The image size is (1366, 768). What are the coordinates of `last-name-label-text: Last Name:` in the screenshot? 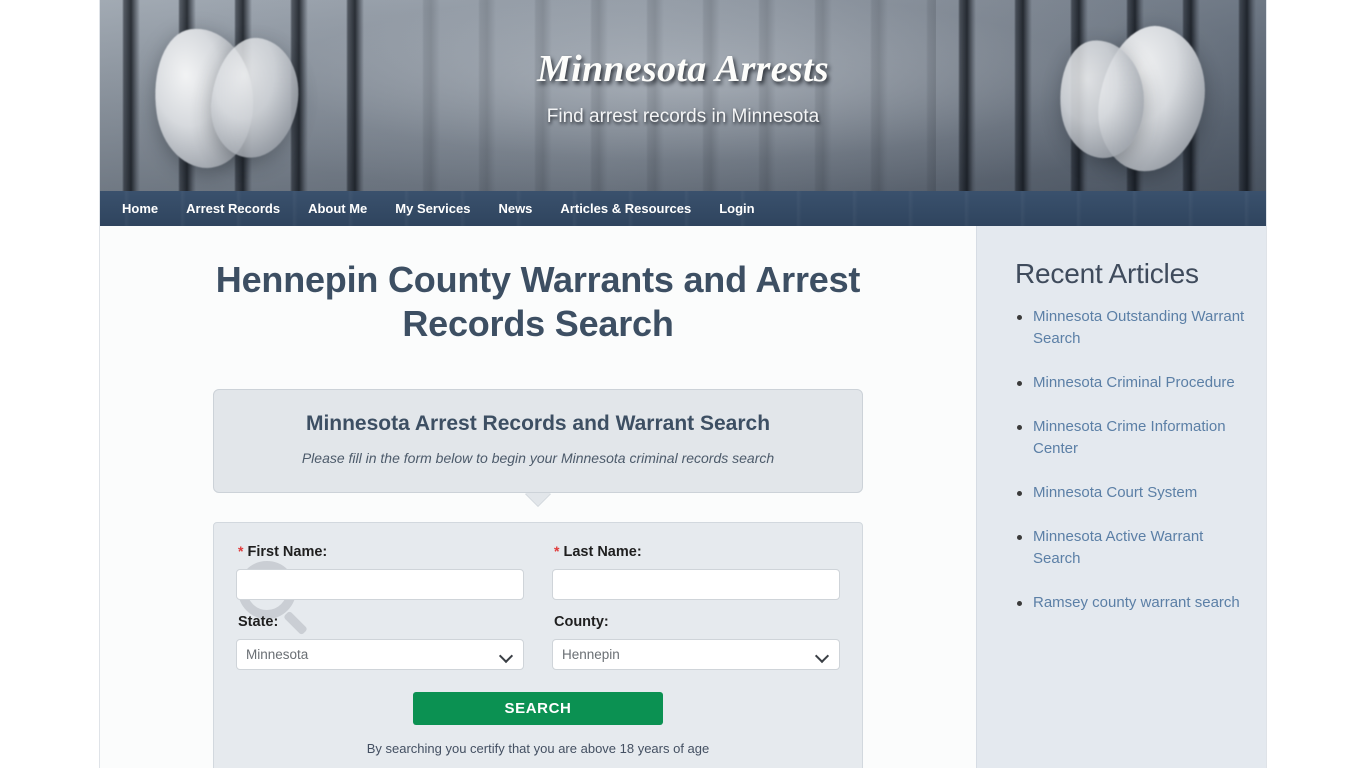 It's located at (602, 552).